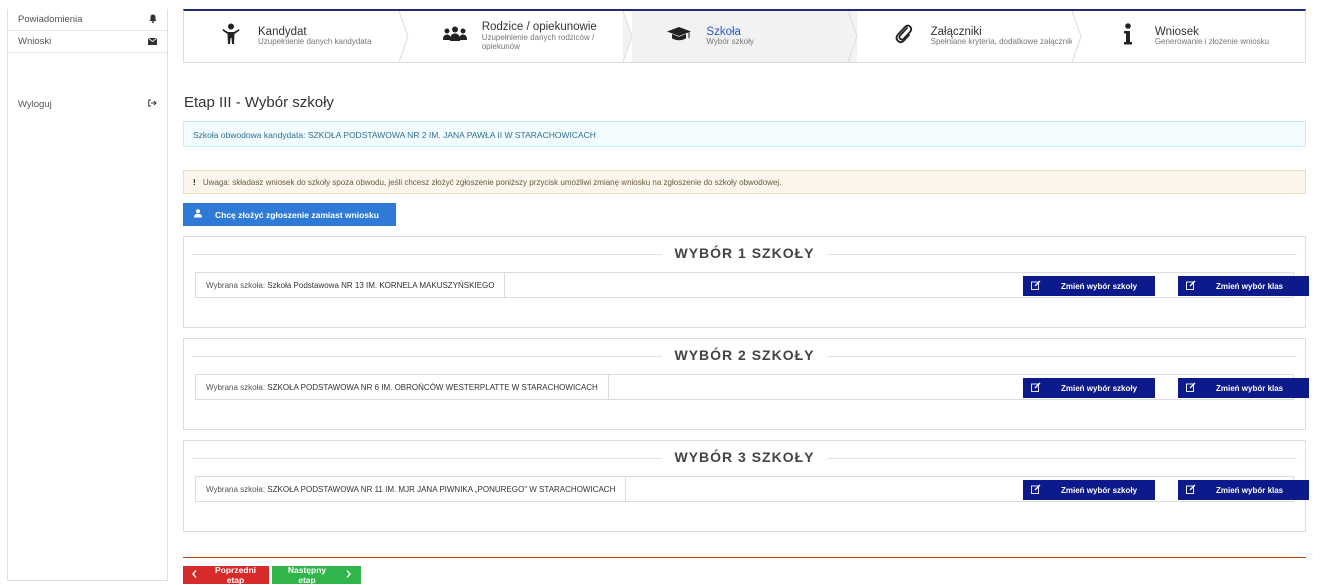 This screenshot has height=585, width=1324. I want to click on chevron-right-icon, so click(348, 575).